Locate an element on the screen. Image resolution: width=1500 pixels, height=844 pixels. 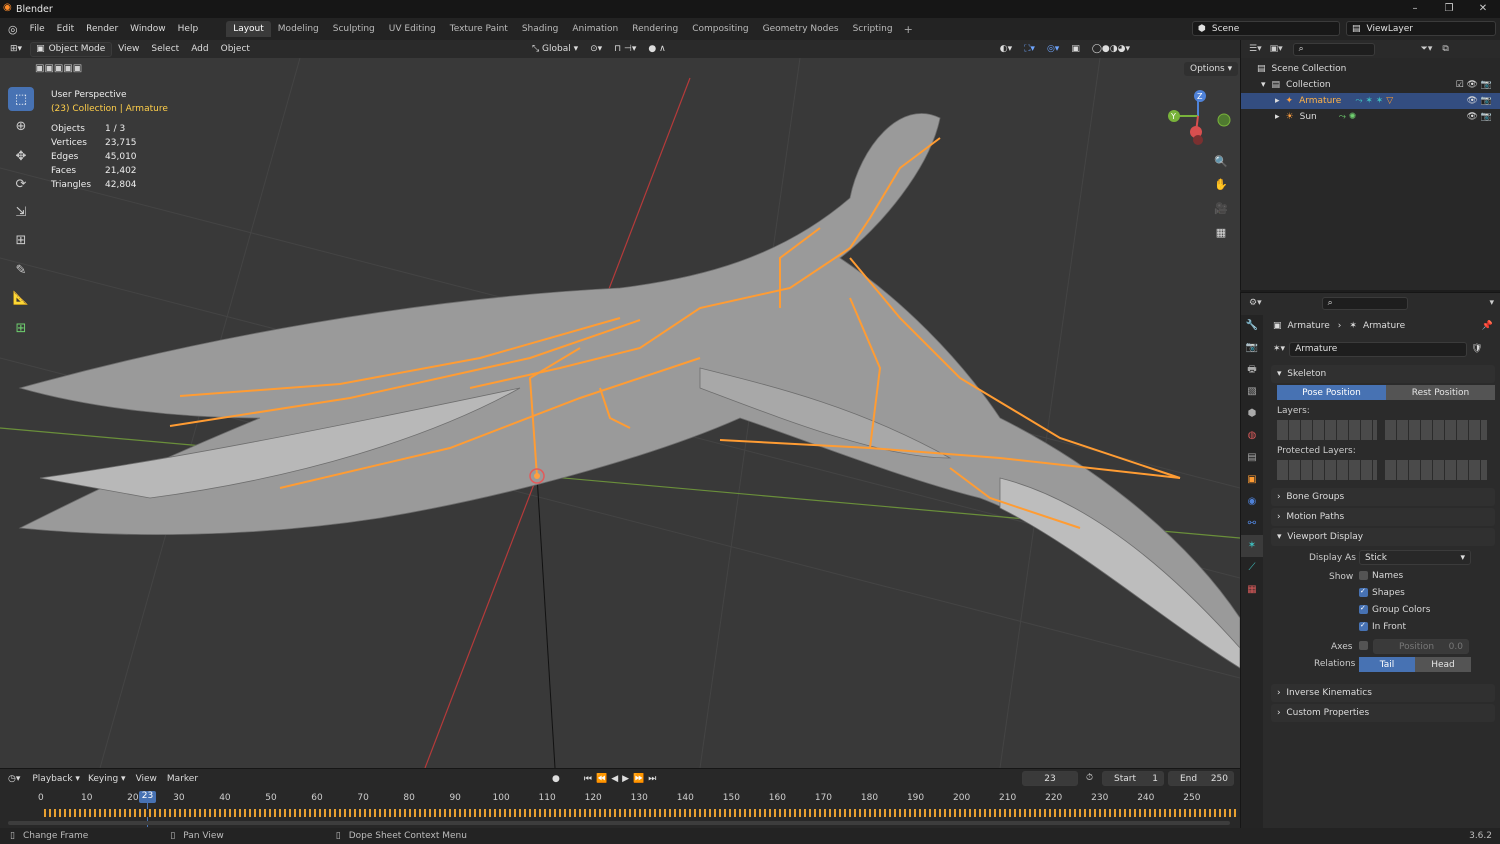
collection-visibility-icons: ☑ 👁 📷 is located at coordinates (1474, 85).